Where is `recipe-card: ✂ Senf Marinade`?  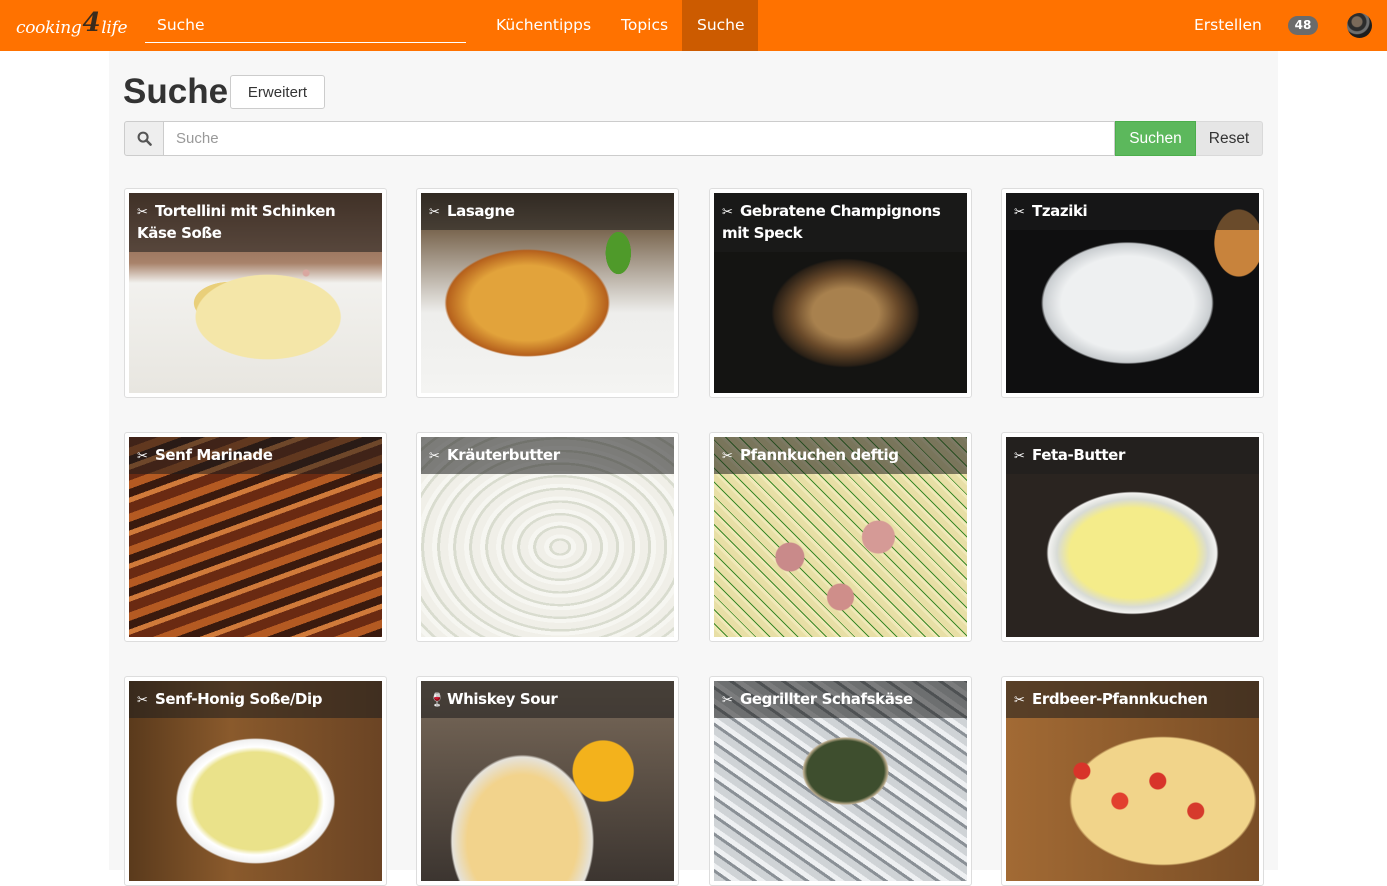 recipe-card: ✂ Senf Marinade is located at coordinates (255, 537).